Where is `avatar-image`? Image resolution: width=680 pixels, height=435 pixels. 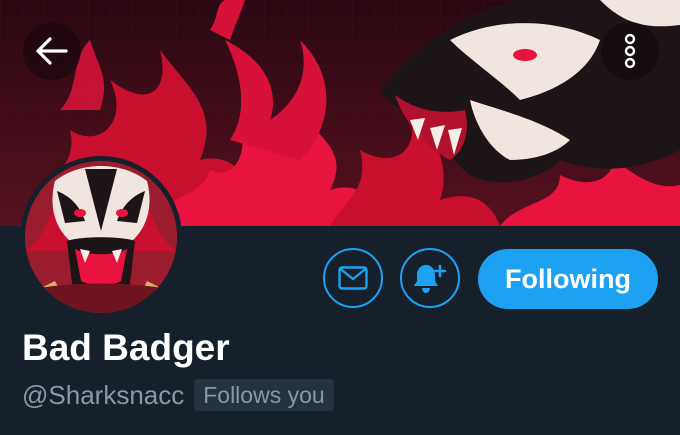
avatar-image is located at coordinates (101, 237).